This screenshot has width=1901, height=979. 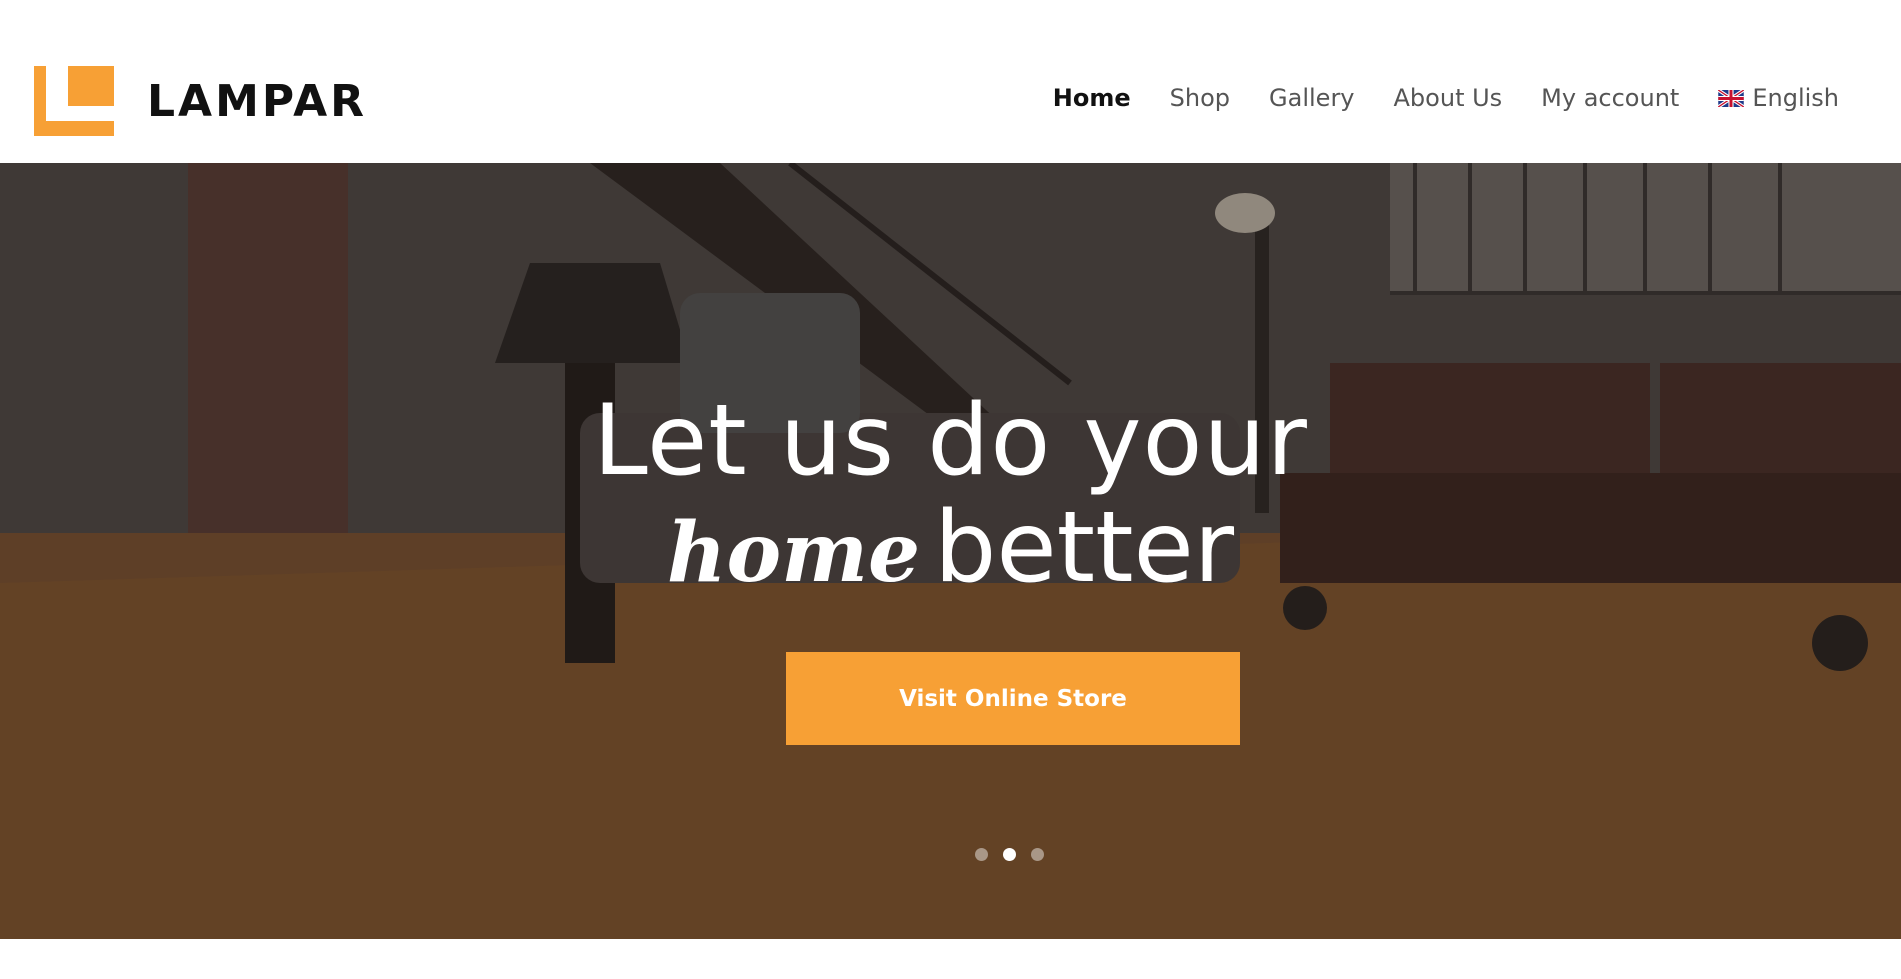 I want to click on visit-online-store-button: Visit Online Store, so click(x=1013, y=698).